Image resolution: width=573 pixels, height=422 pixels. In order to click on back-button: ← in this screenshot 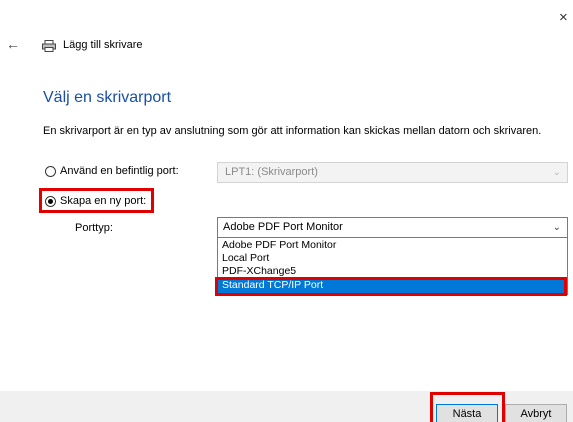, I will do `click(14, 44)`.